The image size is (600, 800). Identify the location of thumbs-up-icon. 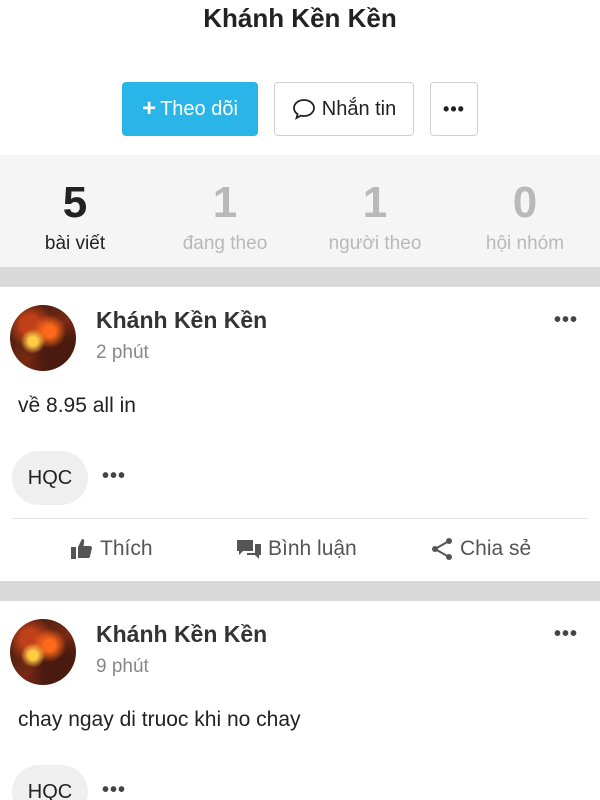
(81, 549).